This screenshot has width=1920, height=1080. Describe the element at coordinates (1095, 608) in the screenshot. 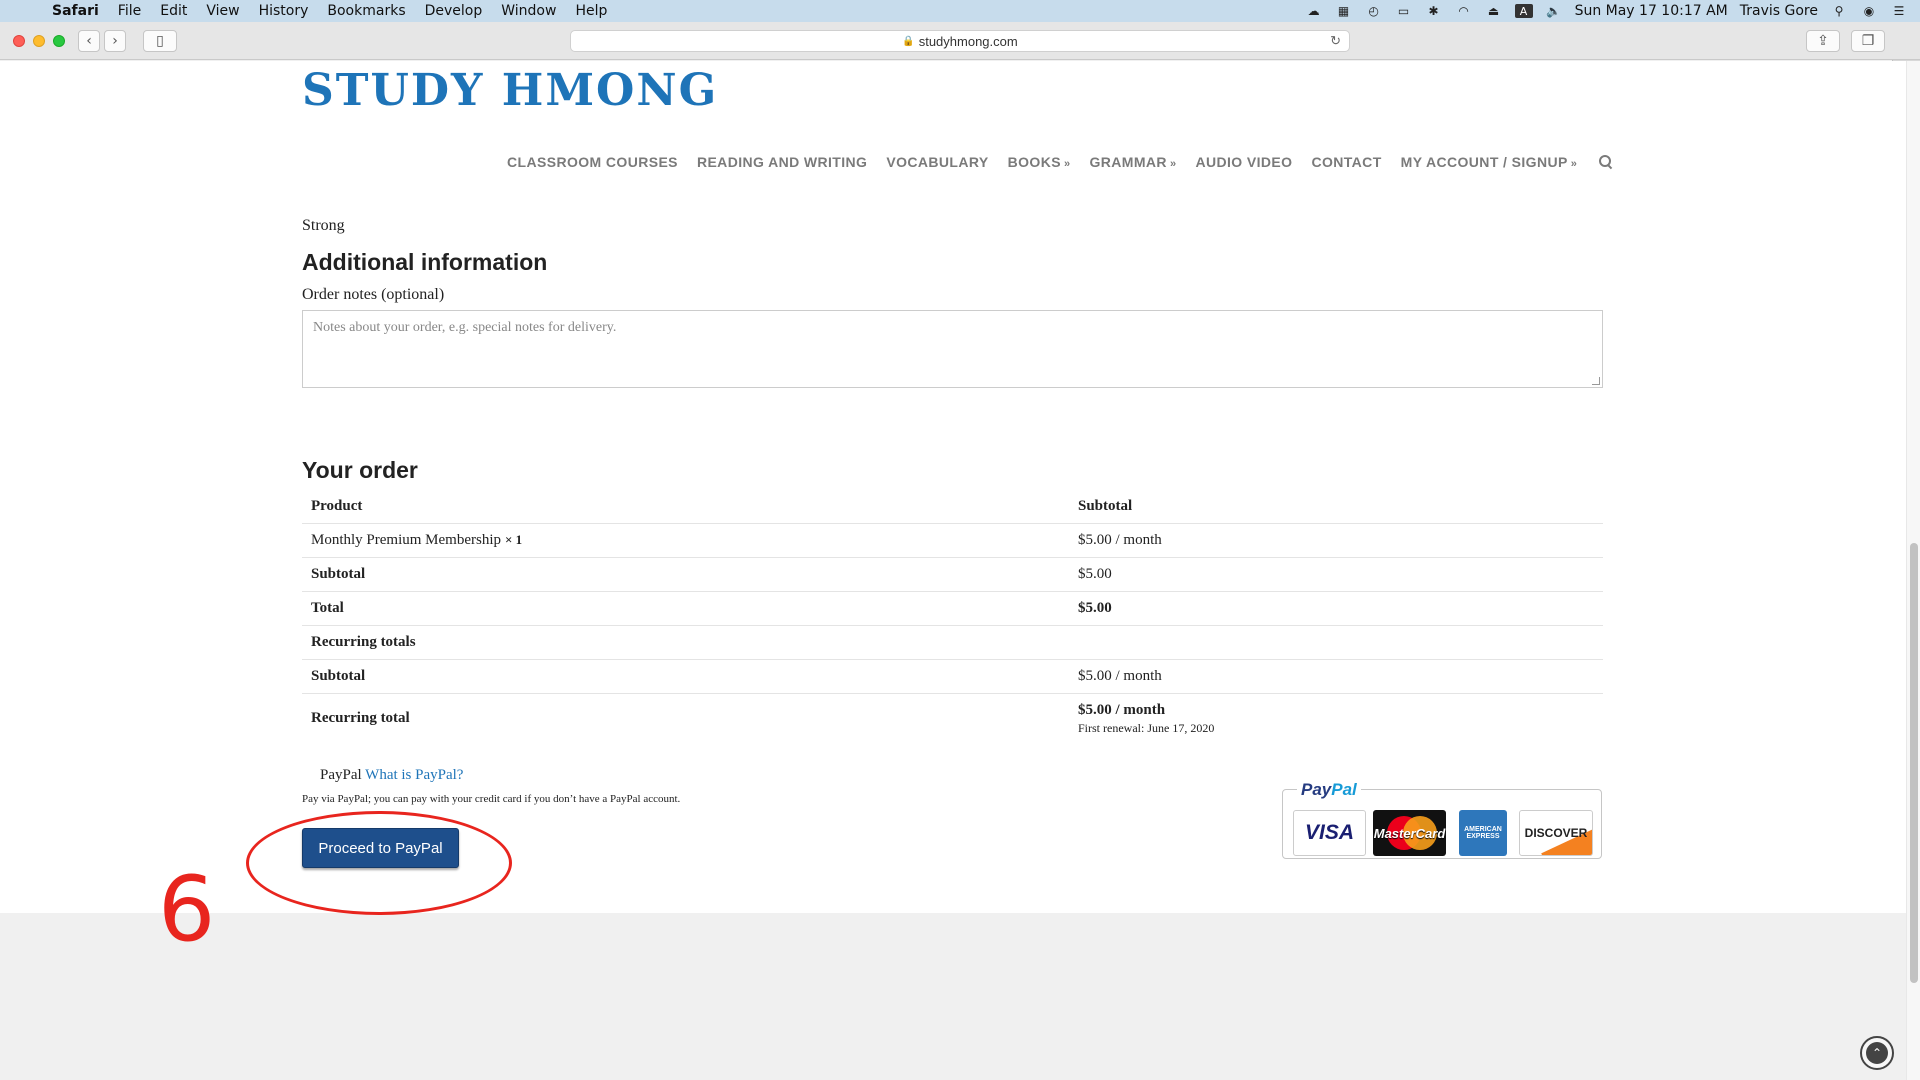

I see `total-value: $5.00` at that location.